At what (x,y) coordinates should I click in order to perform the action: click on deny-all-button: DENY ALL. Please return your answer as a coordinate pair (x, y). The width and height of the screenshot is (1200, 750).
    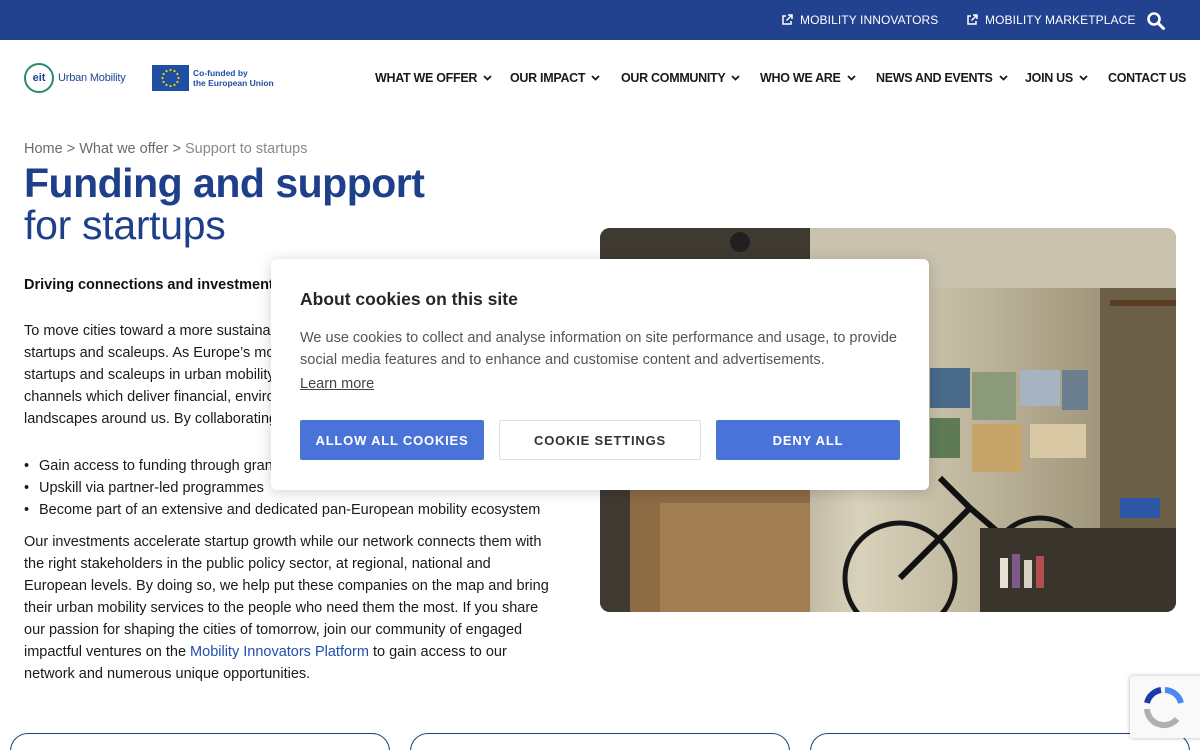
    Looking at the image, I should click on (808, 440).